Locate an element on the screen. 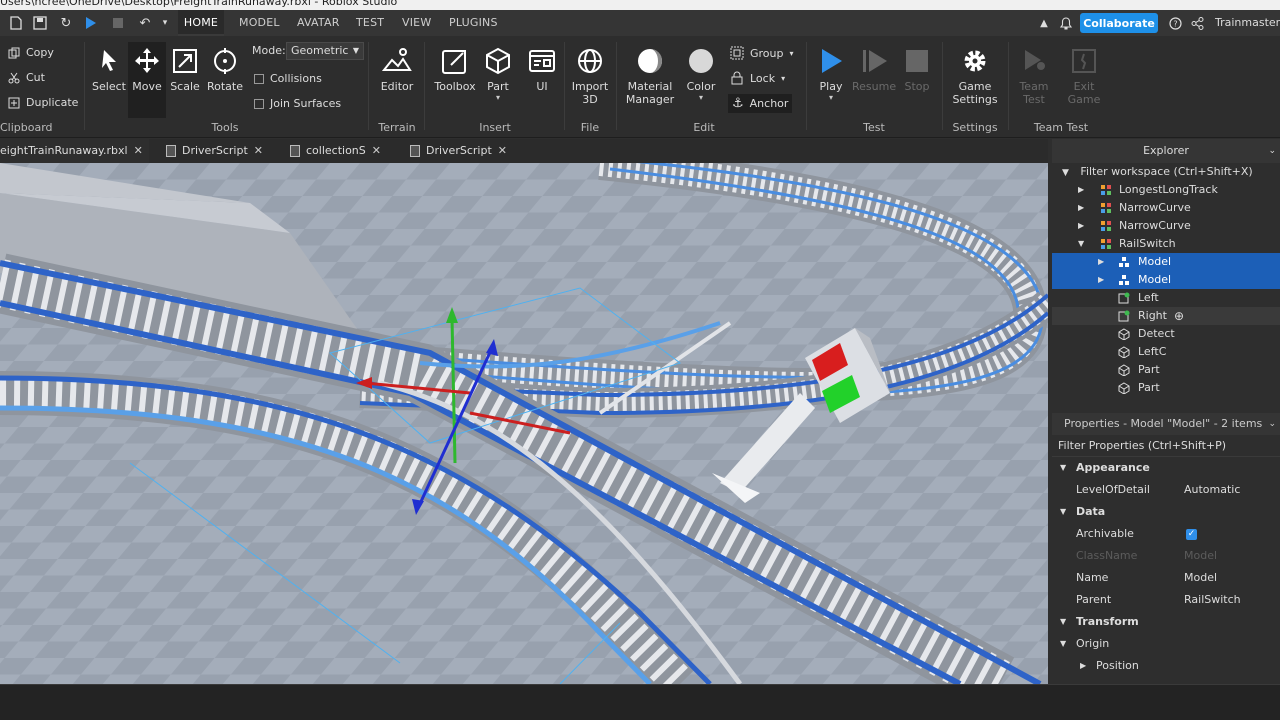  import-3d-button: Import 3D is located at coordinates (590, 76).